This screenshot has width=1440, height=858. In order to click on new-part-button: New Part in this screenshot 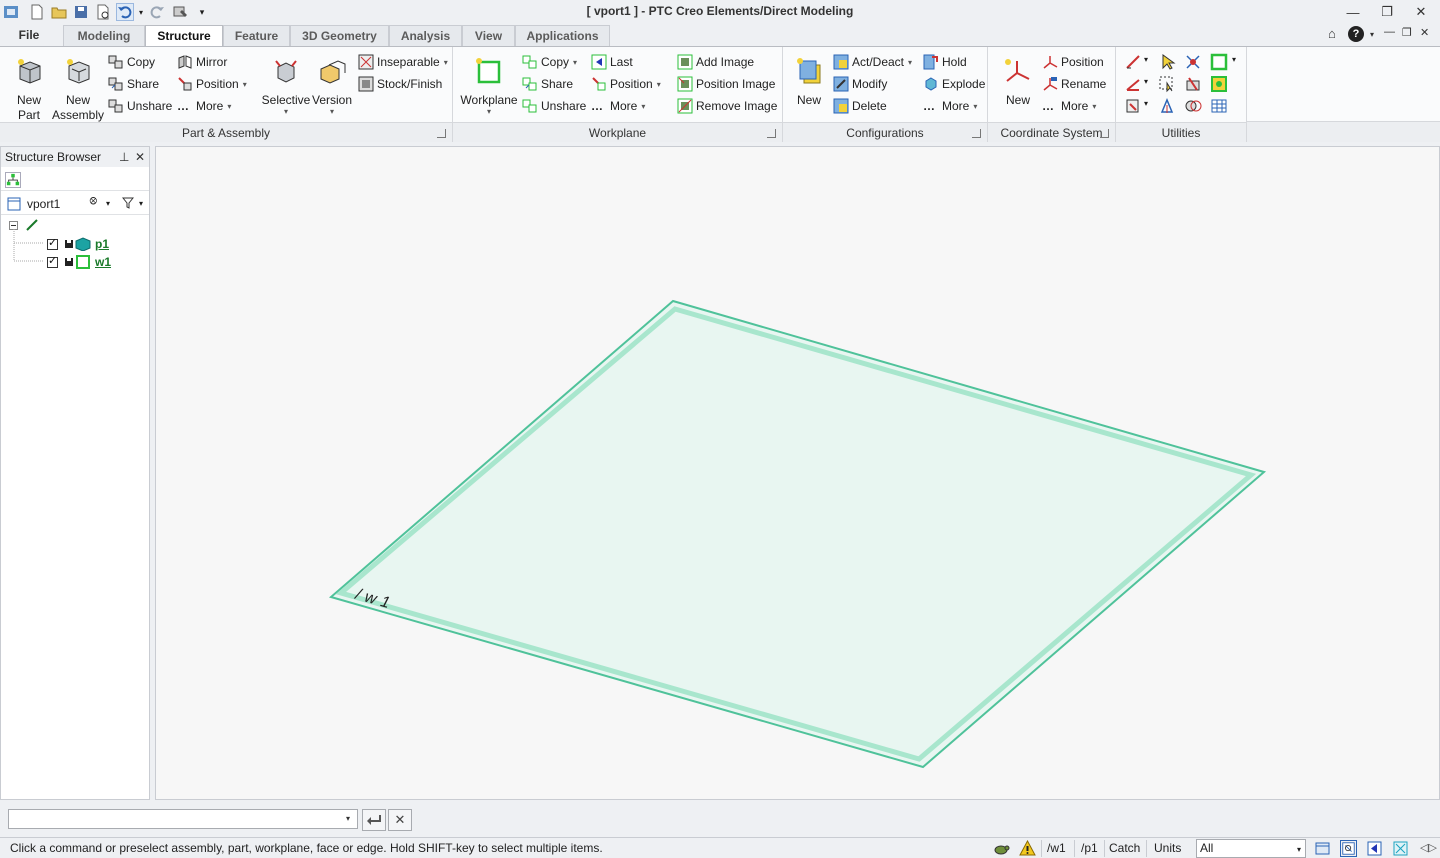, I will do `click(29, 90)`.